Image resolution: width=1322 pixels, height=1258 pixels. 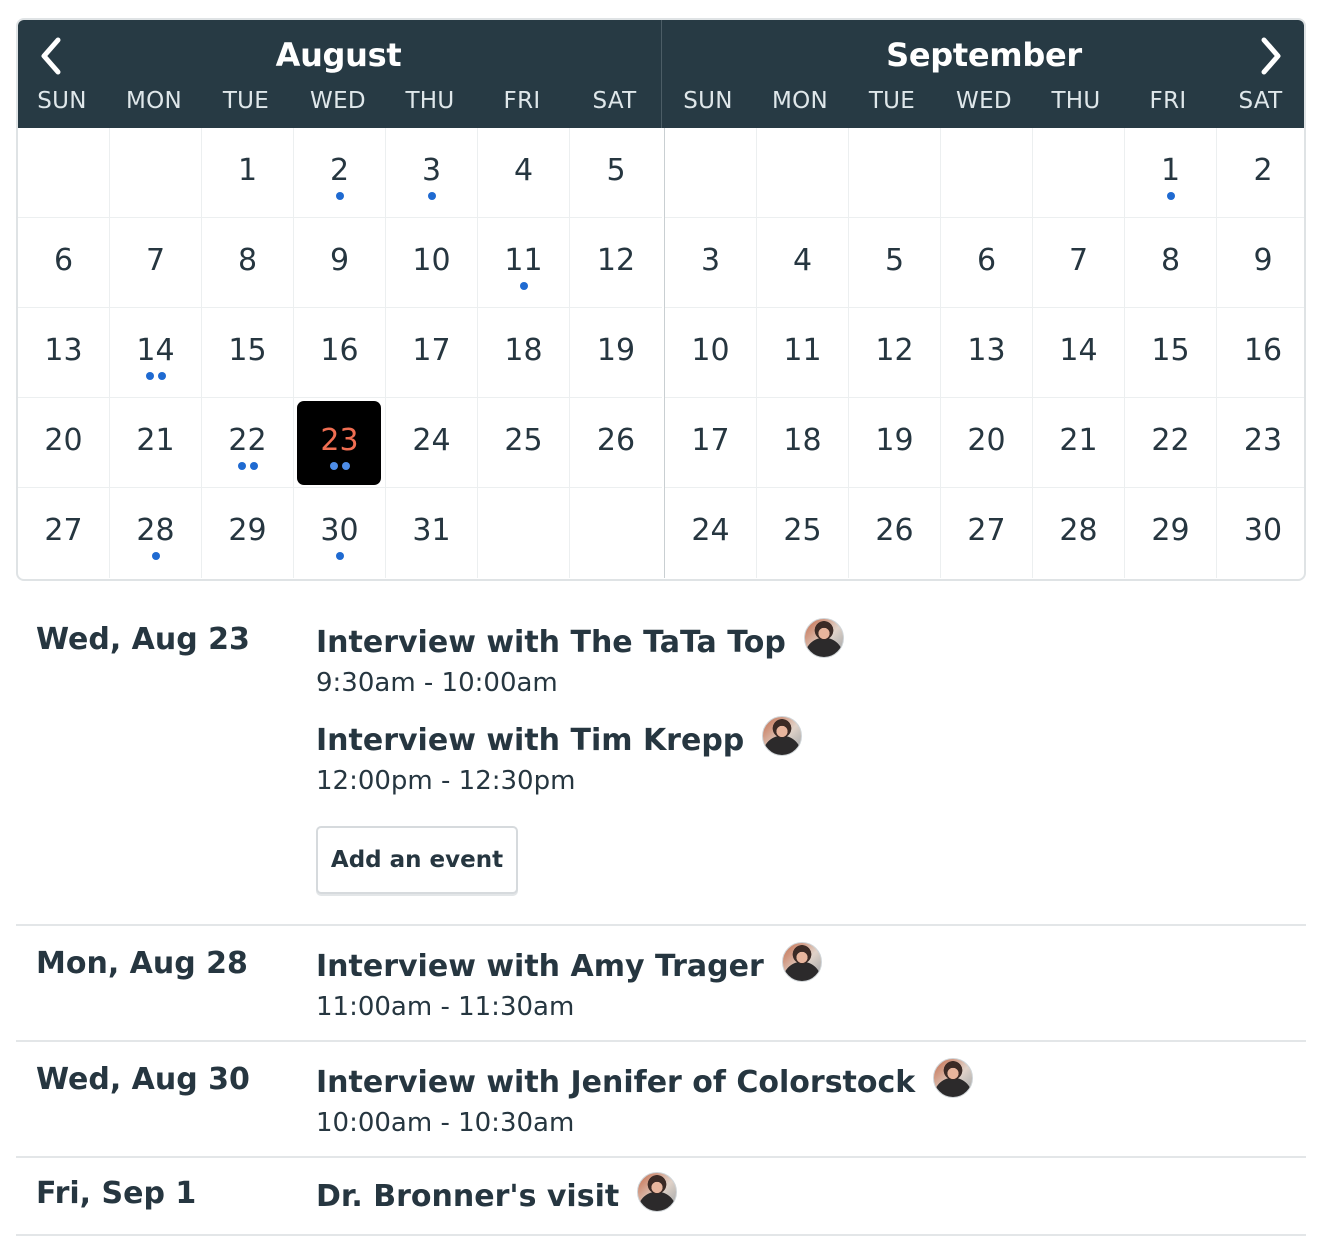 I want to click on day-number: 20, so click(x=986, y=440).